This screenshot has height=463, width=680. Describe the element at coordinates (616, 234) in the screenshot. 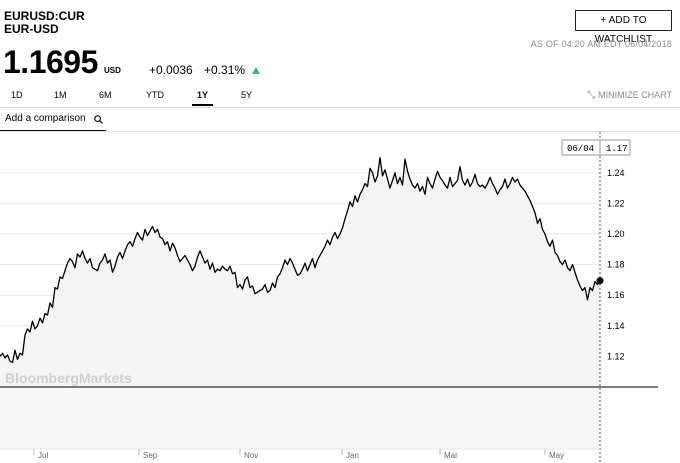

I see `y-tick-label: 1.20` at that location.